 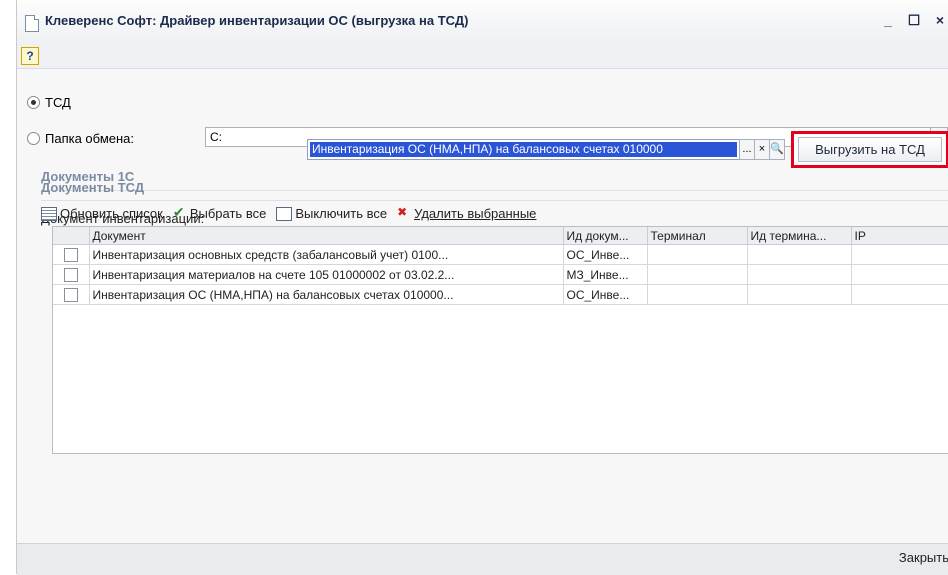 I want to click on open-document-icon: 🔍, so click(x=777, y=149).